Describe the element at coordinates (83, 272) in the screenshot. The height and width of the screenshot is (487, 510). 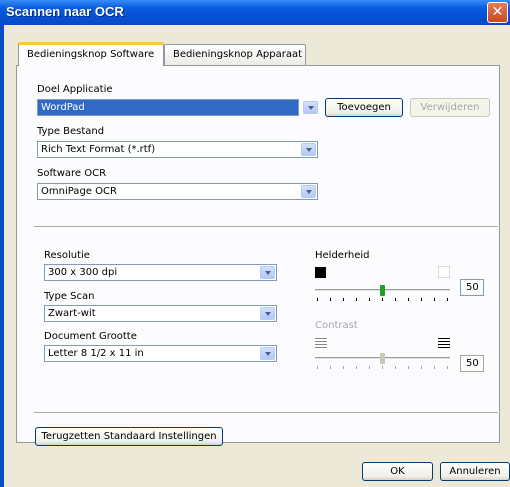
I see `resolution-value: 300 x 300 dpi` at that location.